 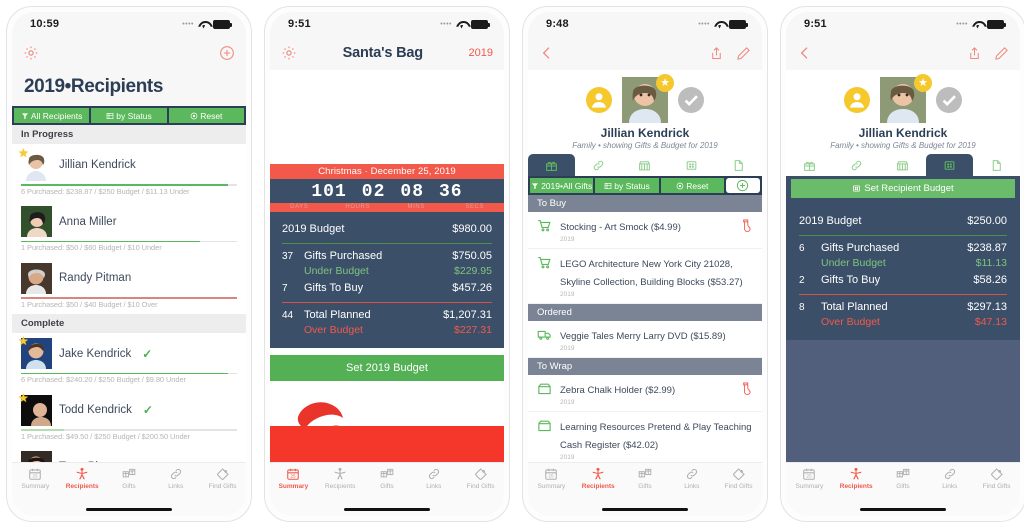 What do you see at coordinates (82, 473) in the screenshot?
I see `person-icon` at bounding box center [82, 473].